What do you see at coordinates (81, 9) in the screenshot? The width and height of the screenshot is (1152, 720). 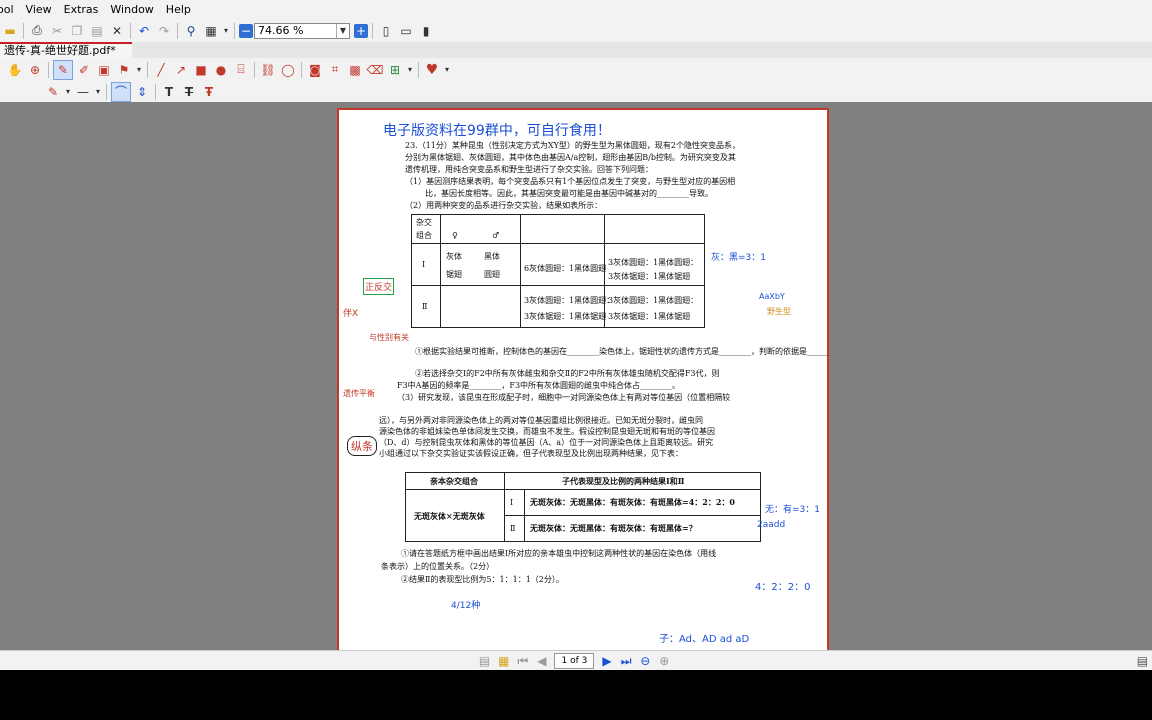 I see `menu-extras: Extras` at bounding box center [81, 9].